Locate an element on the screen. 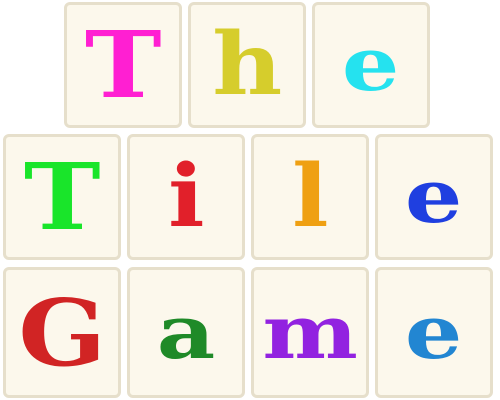  letter-tile: h is located at coordinates (247, 65).